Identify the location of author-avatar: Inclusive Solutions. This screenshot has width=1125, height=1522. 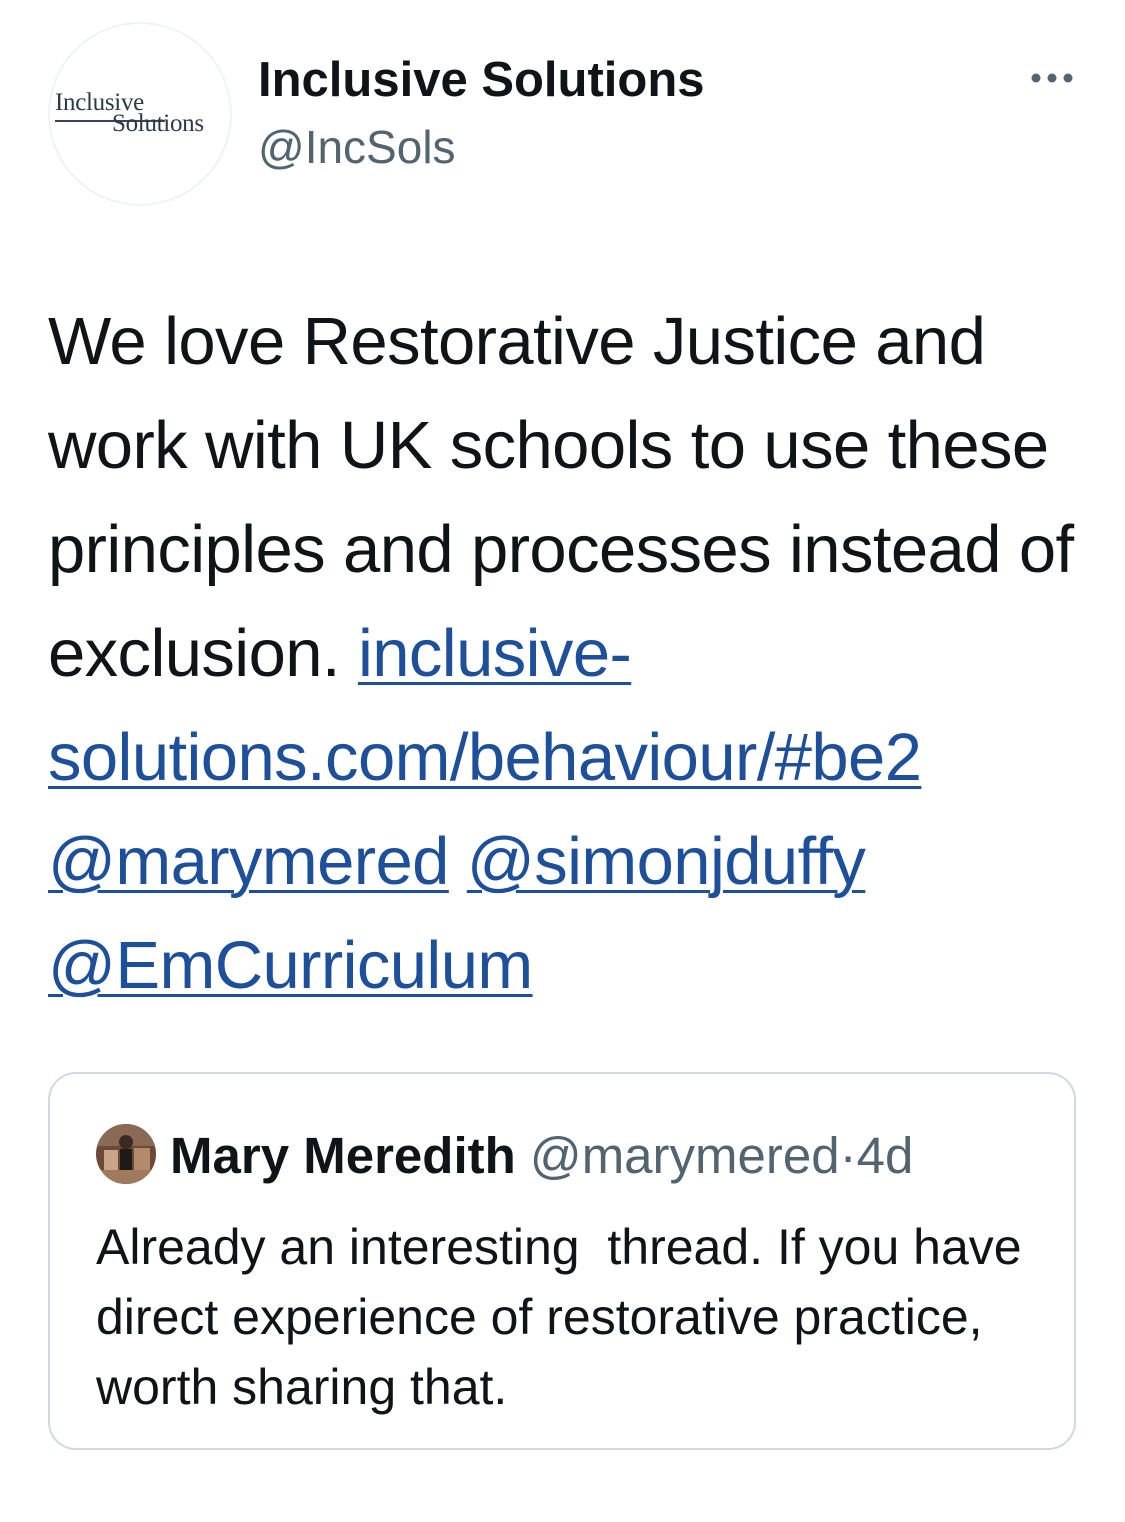
(140, 114).